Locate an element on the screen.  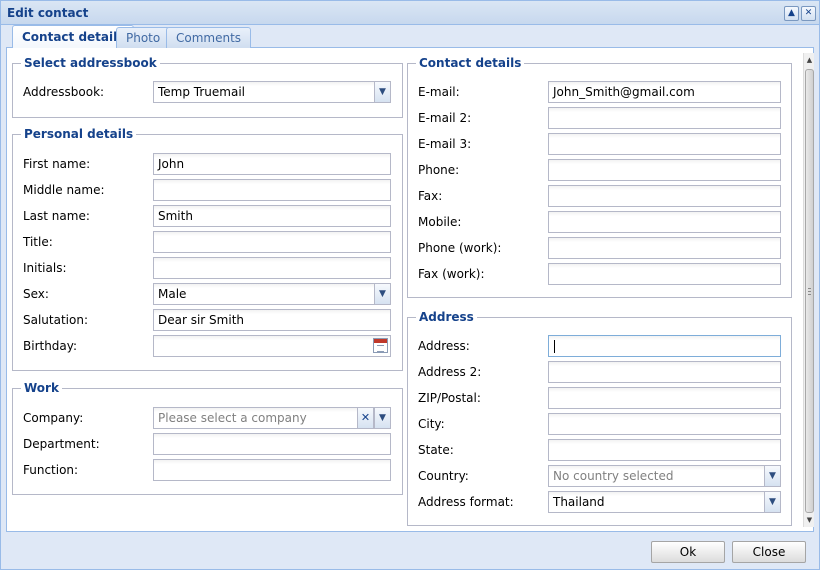
sex-select: Male ▼ is located at coordinates (272, 294).